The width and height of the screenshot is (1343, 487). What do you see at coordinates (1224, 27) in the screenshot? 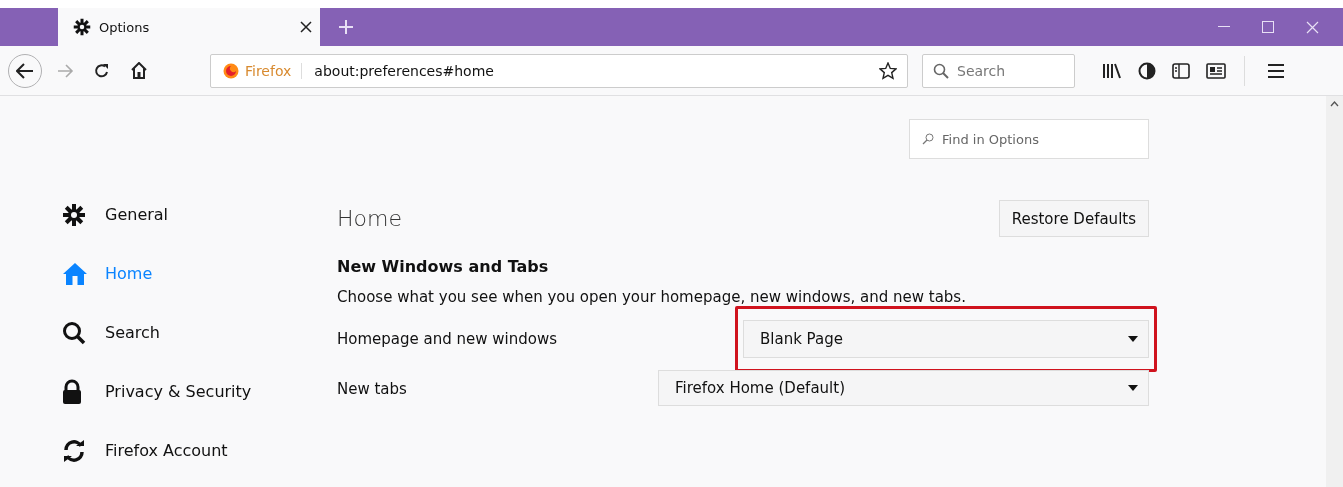
I see `minimize-icon` at bounding box center [1224, 27].